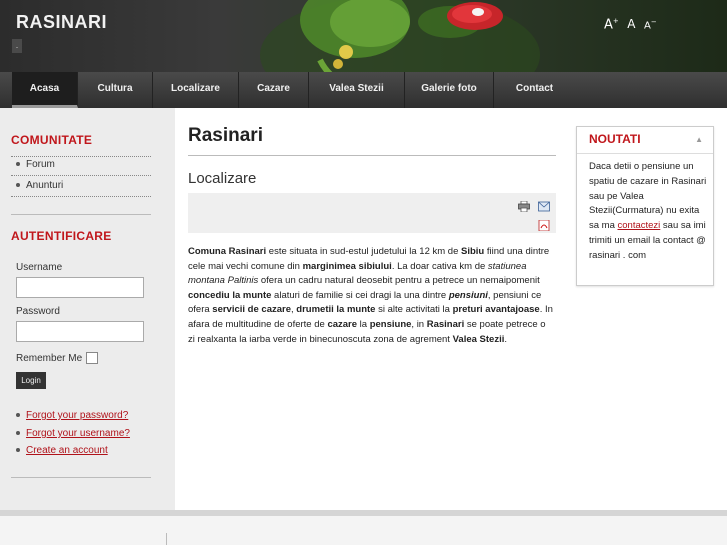  What do you see at coordinates (45, 185) in the screenshot?
I see `sidebar-item-label: Anunturi` at bounding box center [45, 185].